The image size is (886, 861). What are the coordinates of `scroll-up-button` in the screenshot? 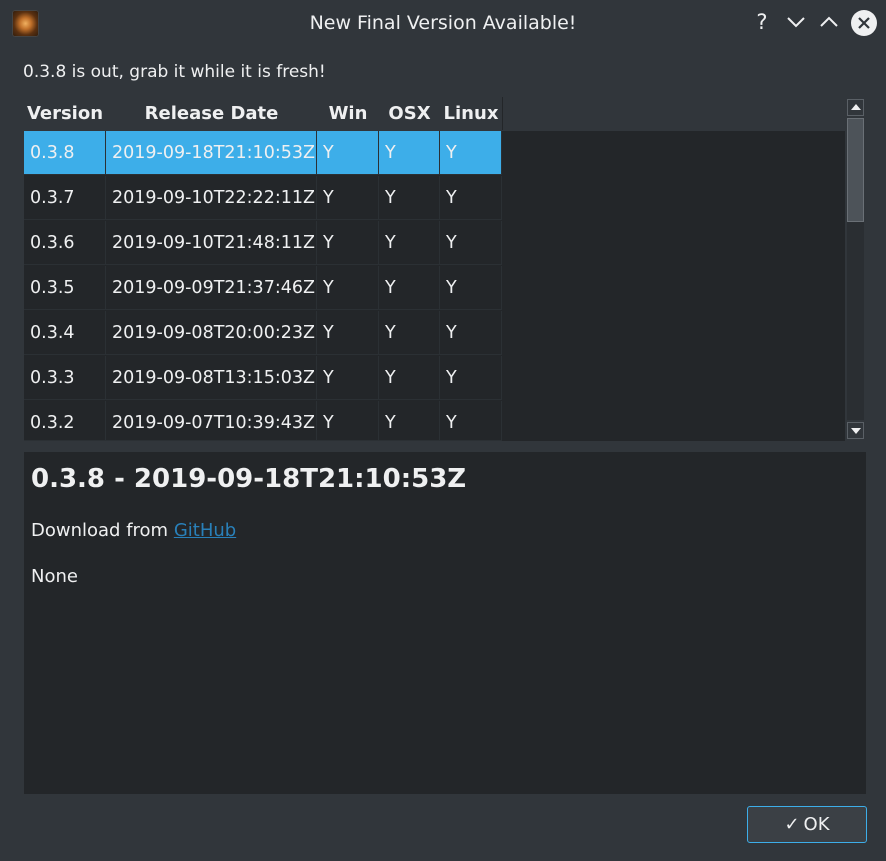 It's located at (855, 107).